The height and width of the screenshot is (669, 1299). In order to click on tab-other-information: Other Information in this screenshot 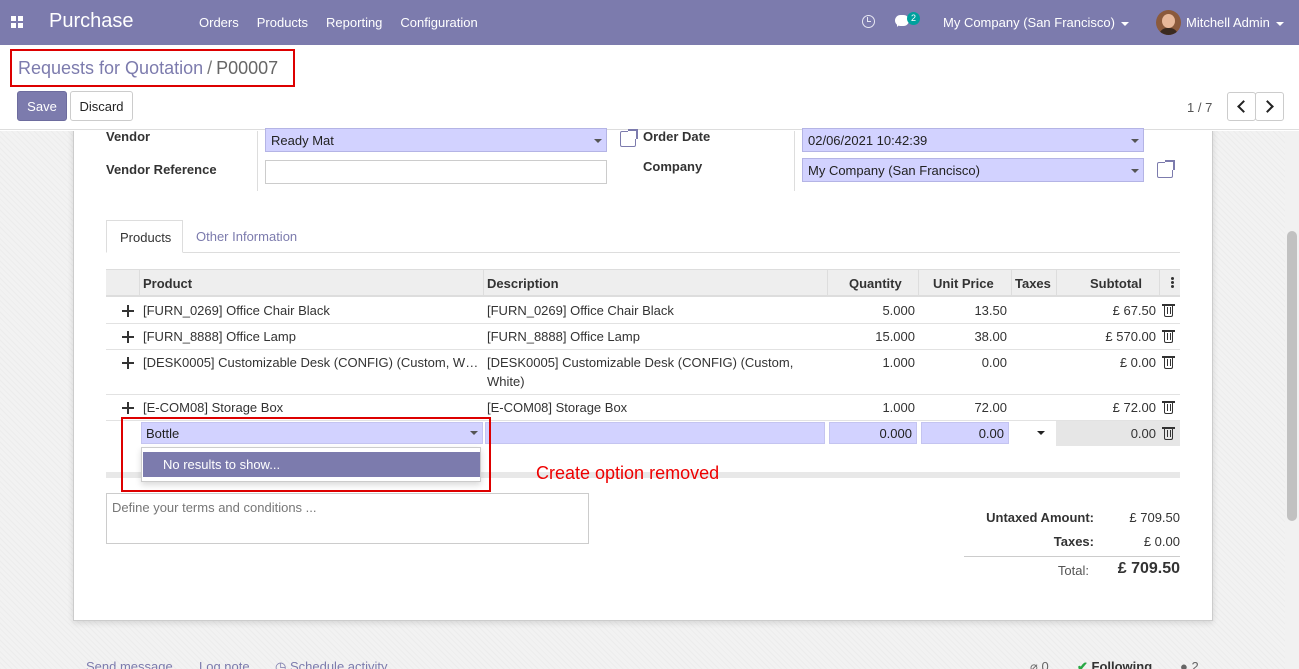, I will do `click(246, 236)`.